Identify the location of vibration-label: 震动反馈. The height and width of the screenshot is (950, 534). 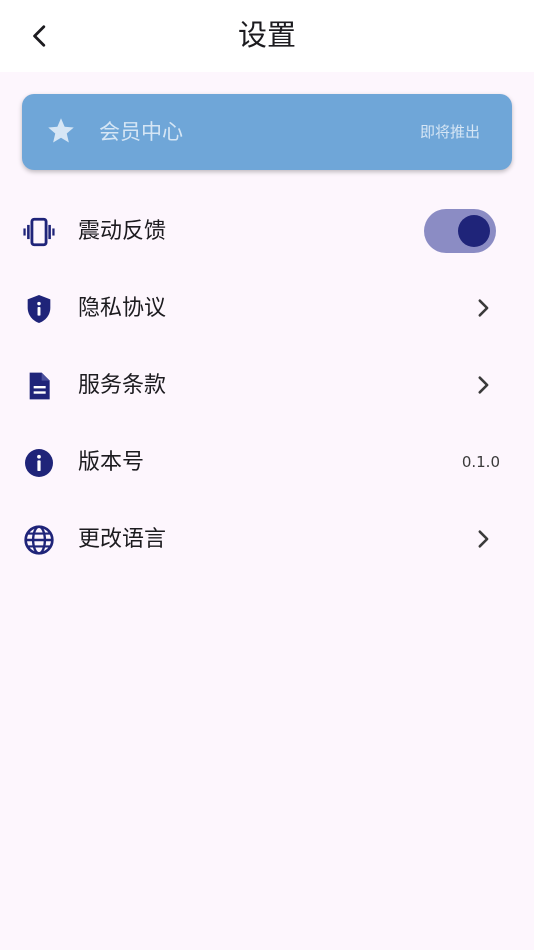
(122, 231).